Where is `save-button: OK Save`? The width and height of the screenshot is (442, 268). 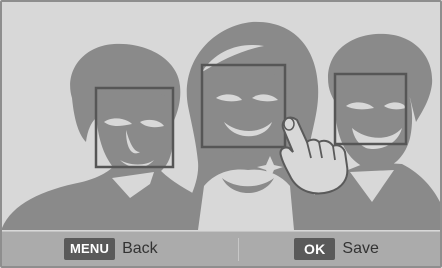
save-button: OK Save is located at coordinates (336, 249).